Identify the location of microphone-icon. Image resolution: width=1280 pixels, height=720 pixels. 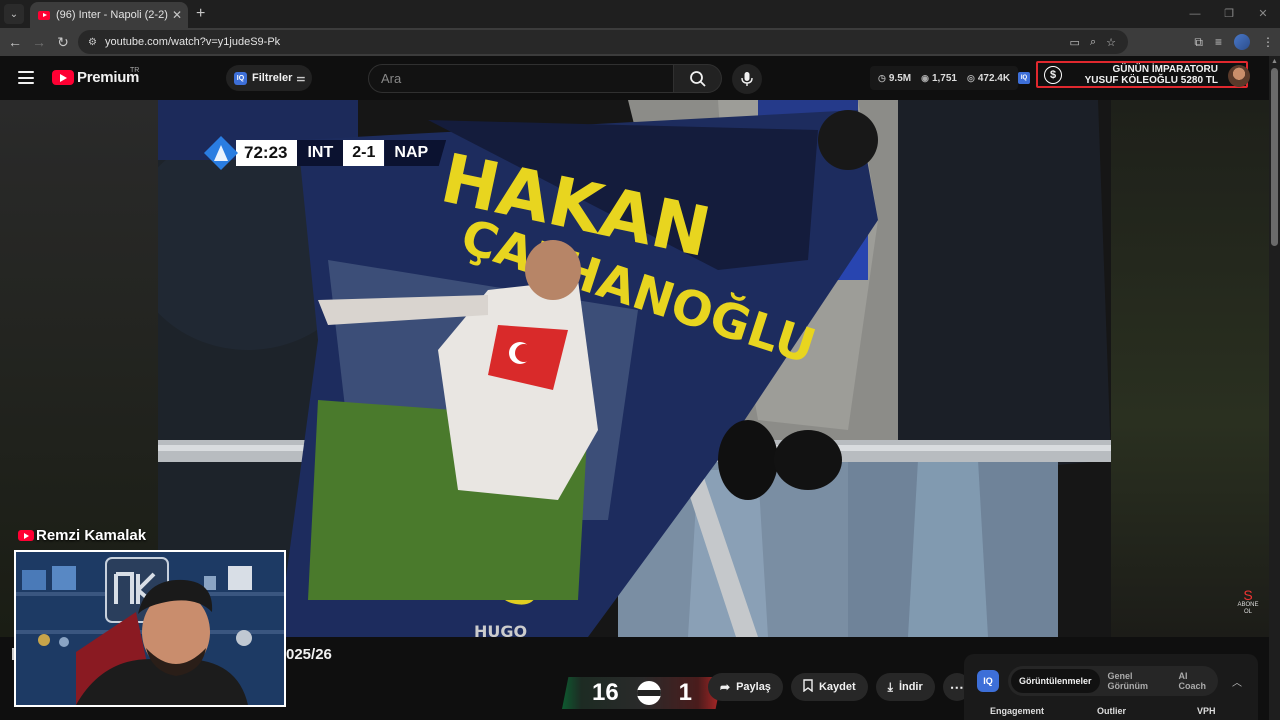
(747, 79).